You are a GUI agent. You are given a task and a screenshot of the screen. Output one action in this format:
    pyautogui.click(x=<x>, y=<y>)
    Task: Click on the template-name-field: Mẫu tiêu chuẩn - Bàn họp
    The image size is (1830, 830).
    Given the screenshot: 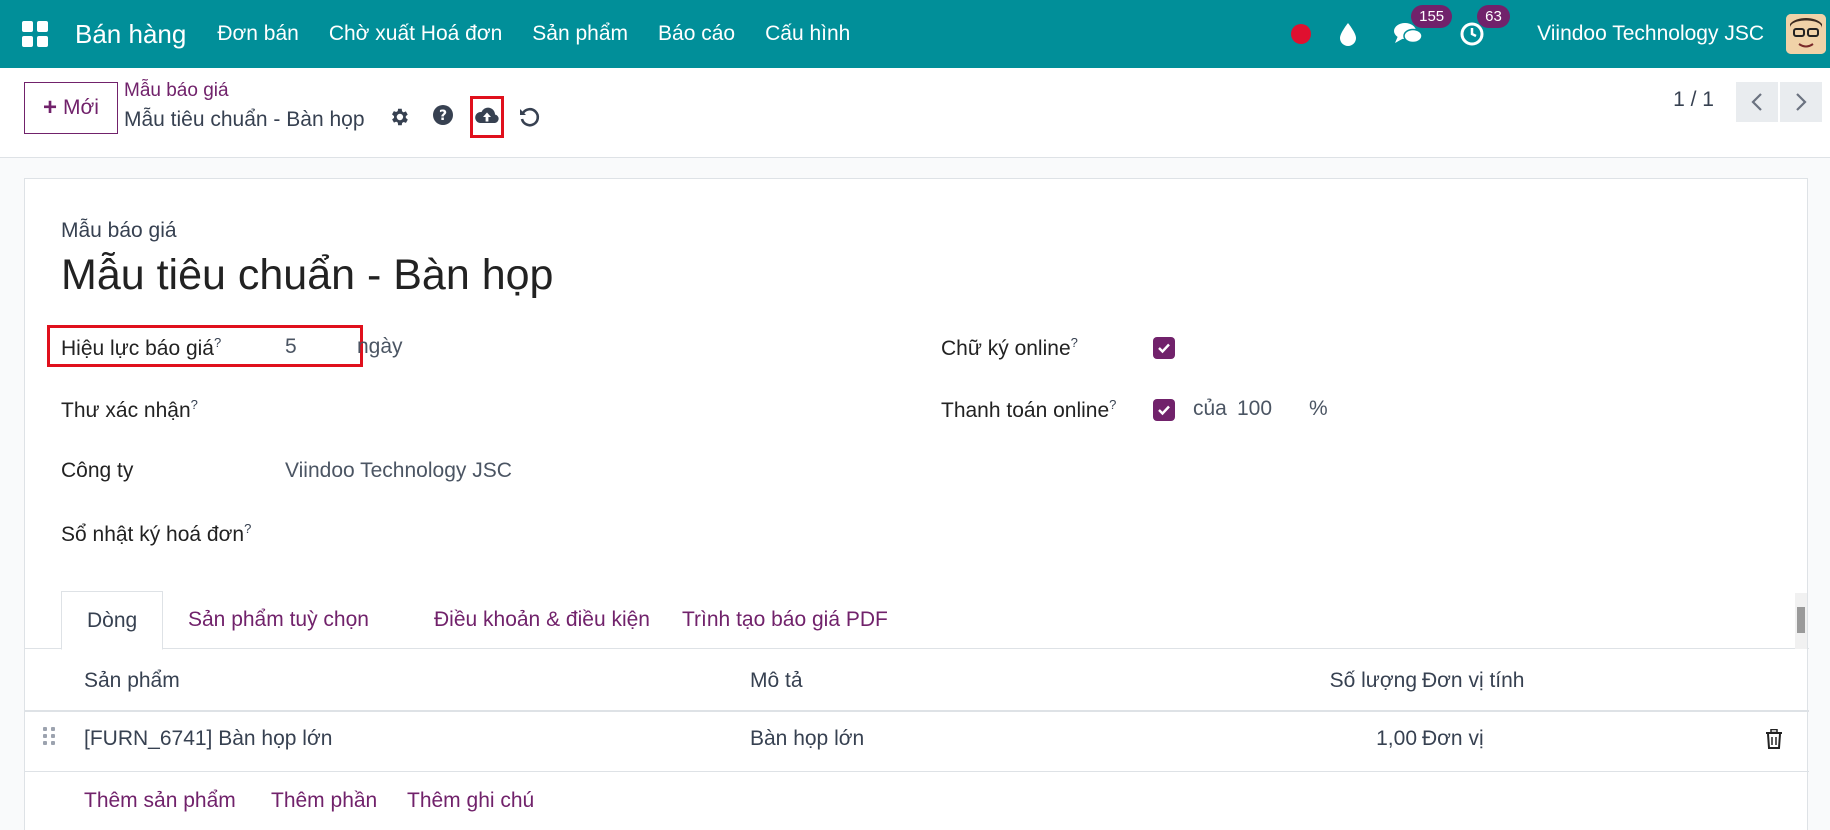 What is the action you would take?
    pyautogui.click(x=307, y=275)
    